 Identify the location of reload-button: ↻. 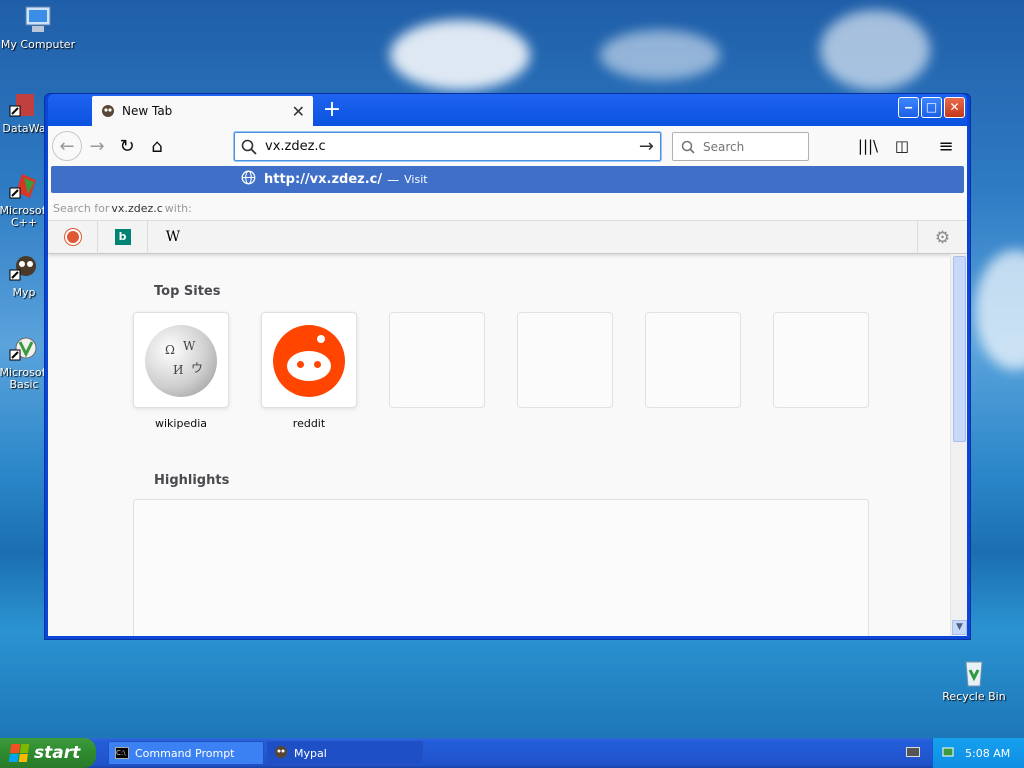
(127, 146).